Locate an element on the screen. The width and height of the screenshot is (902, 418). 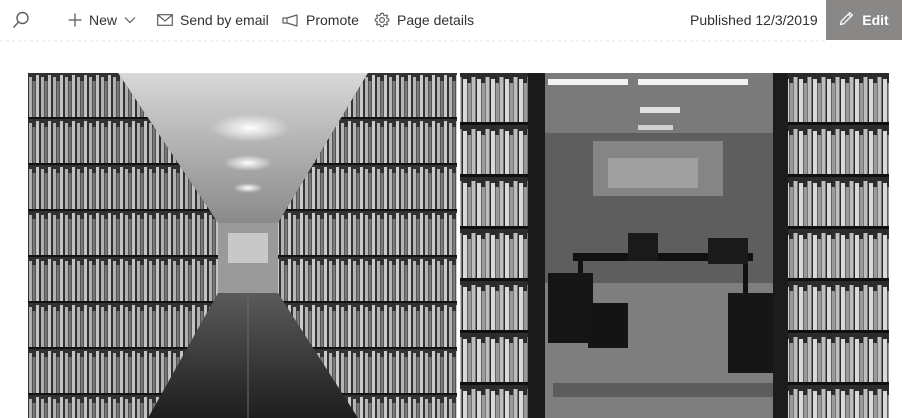
send-by-email-button: Send by email is located at coordinates (213, 20).